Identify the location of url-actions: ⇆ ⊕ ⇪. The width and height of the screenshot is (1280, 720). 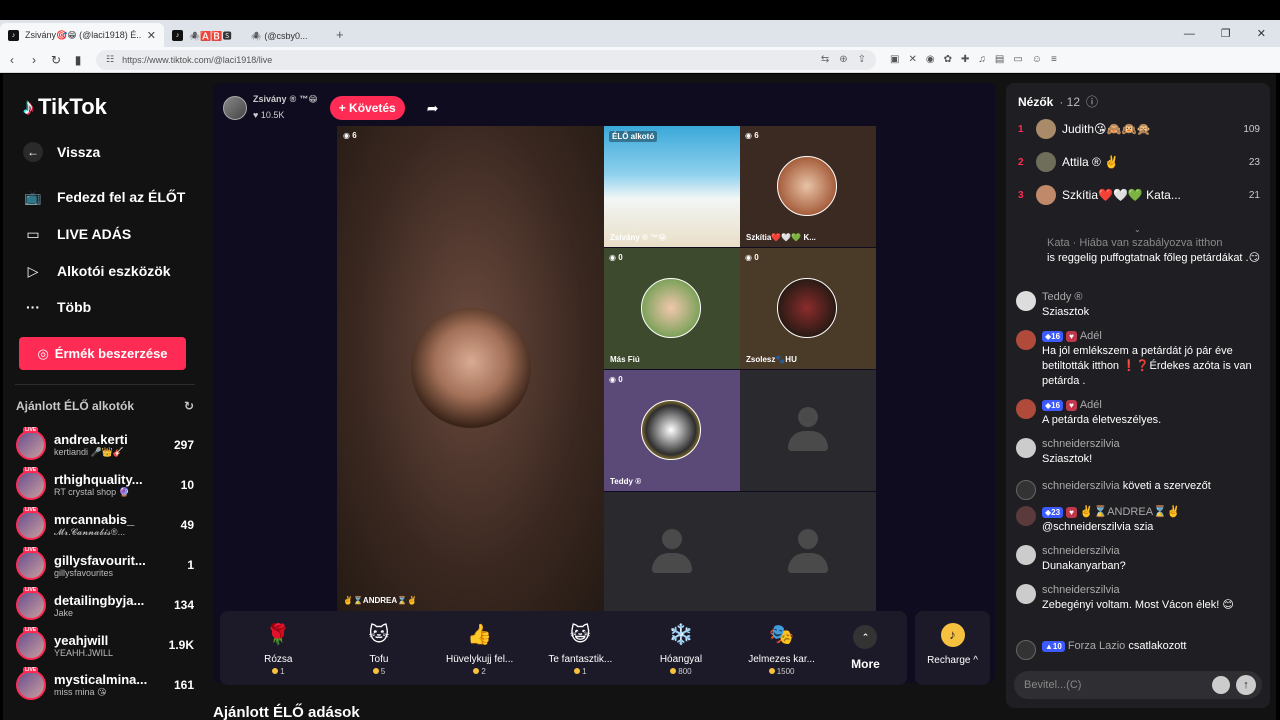
(843, 59).